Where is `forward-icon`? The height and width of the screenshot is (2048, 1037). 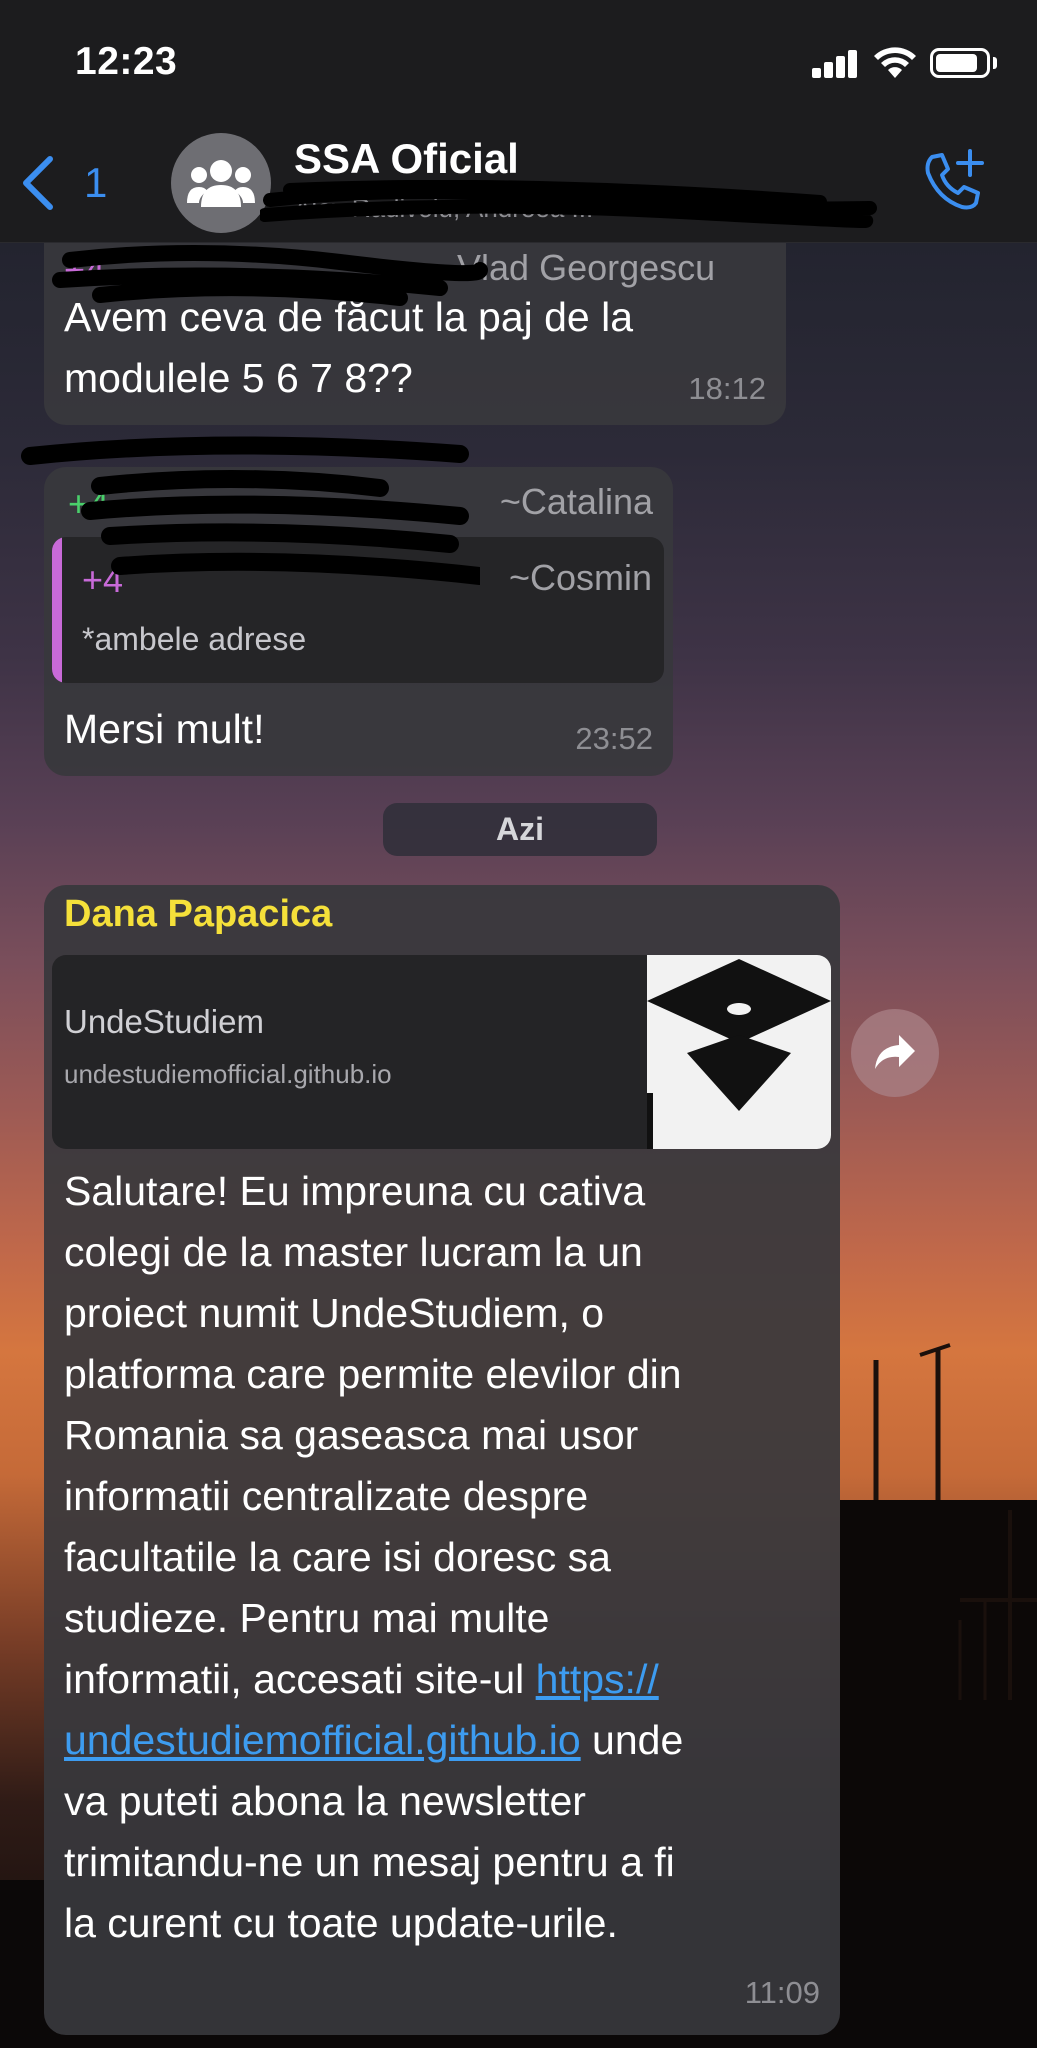 forward-icon is located at coordinates (895, 1052).